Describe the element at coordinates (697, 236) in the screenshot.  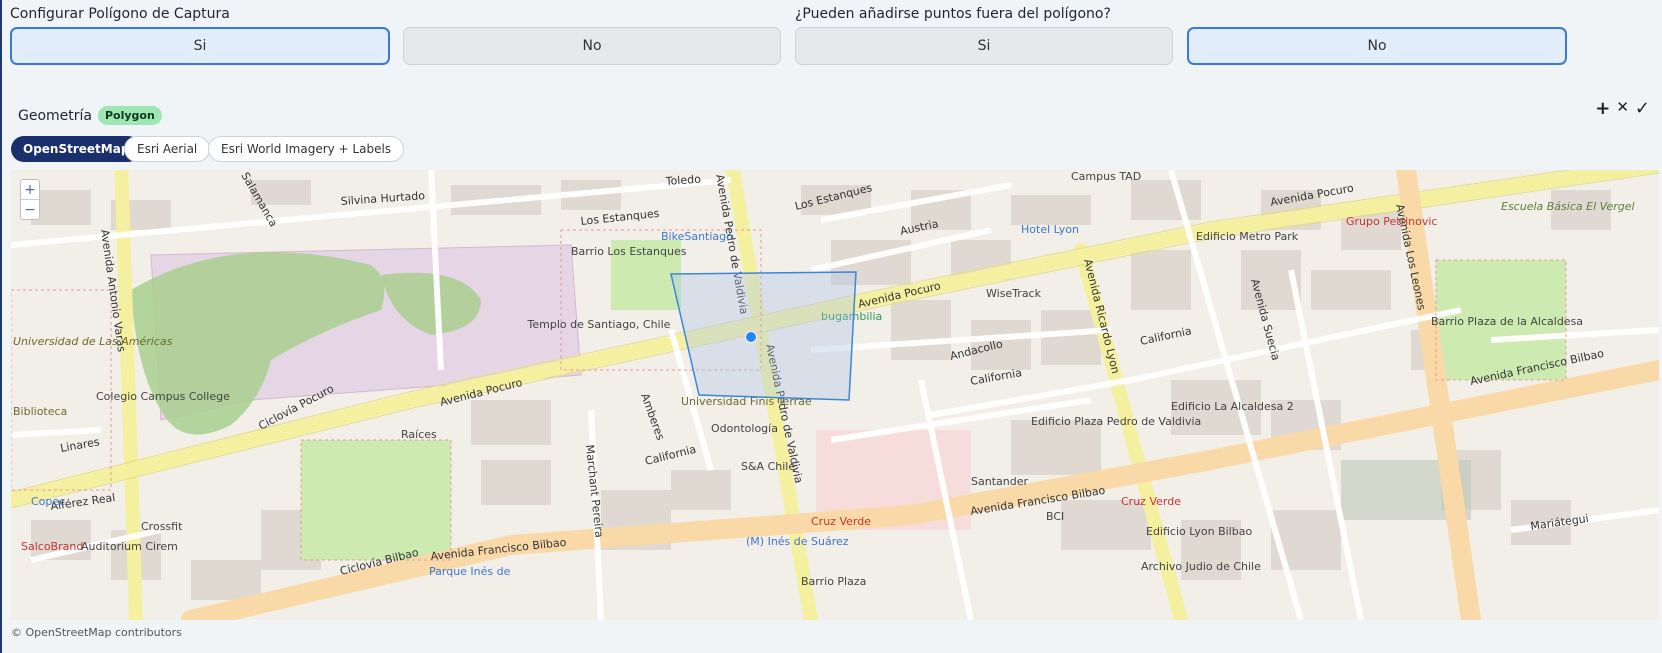
I see `place-label-bikesantiago: BikeSantiago` at that location.